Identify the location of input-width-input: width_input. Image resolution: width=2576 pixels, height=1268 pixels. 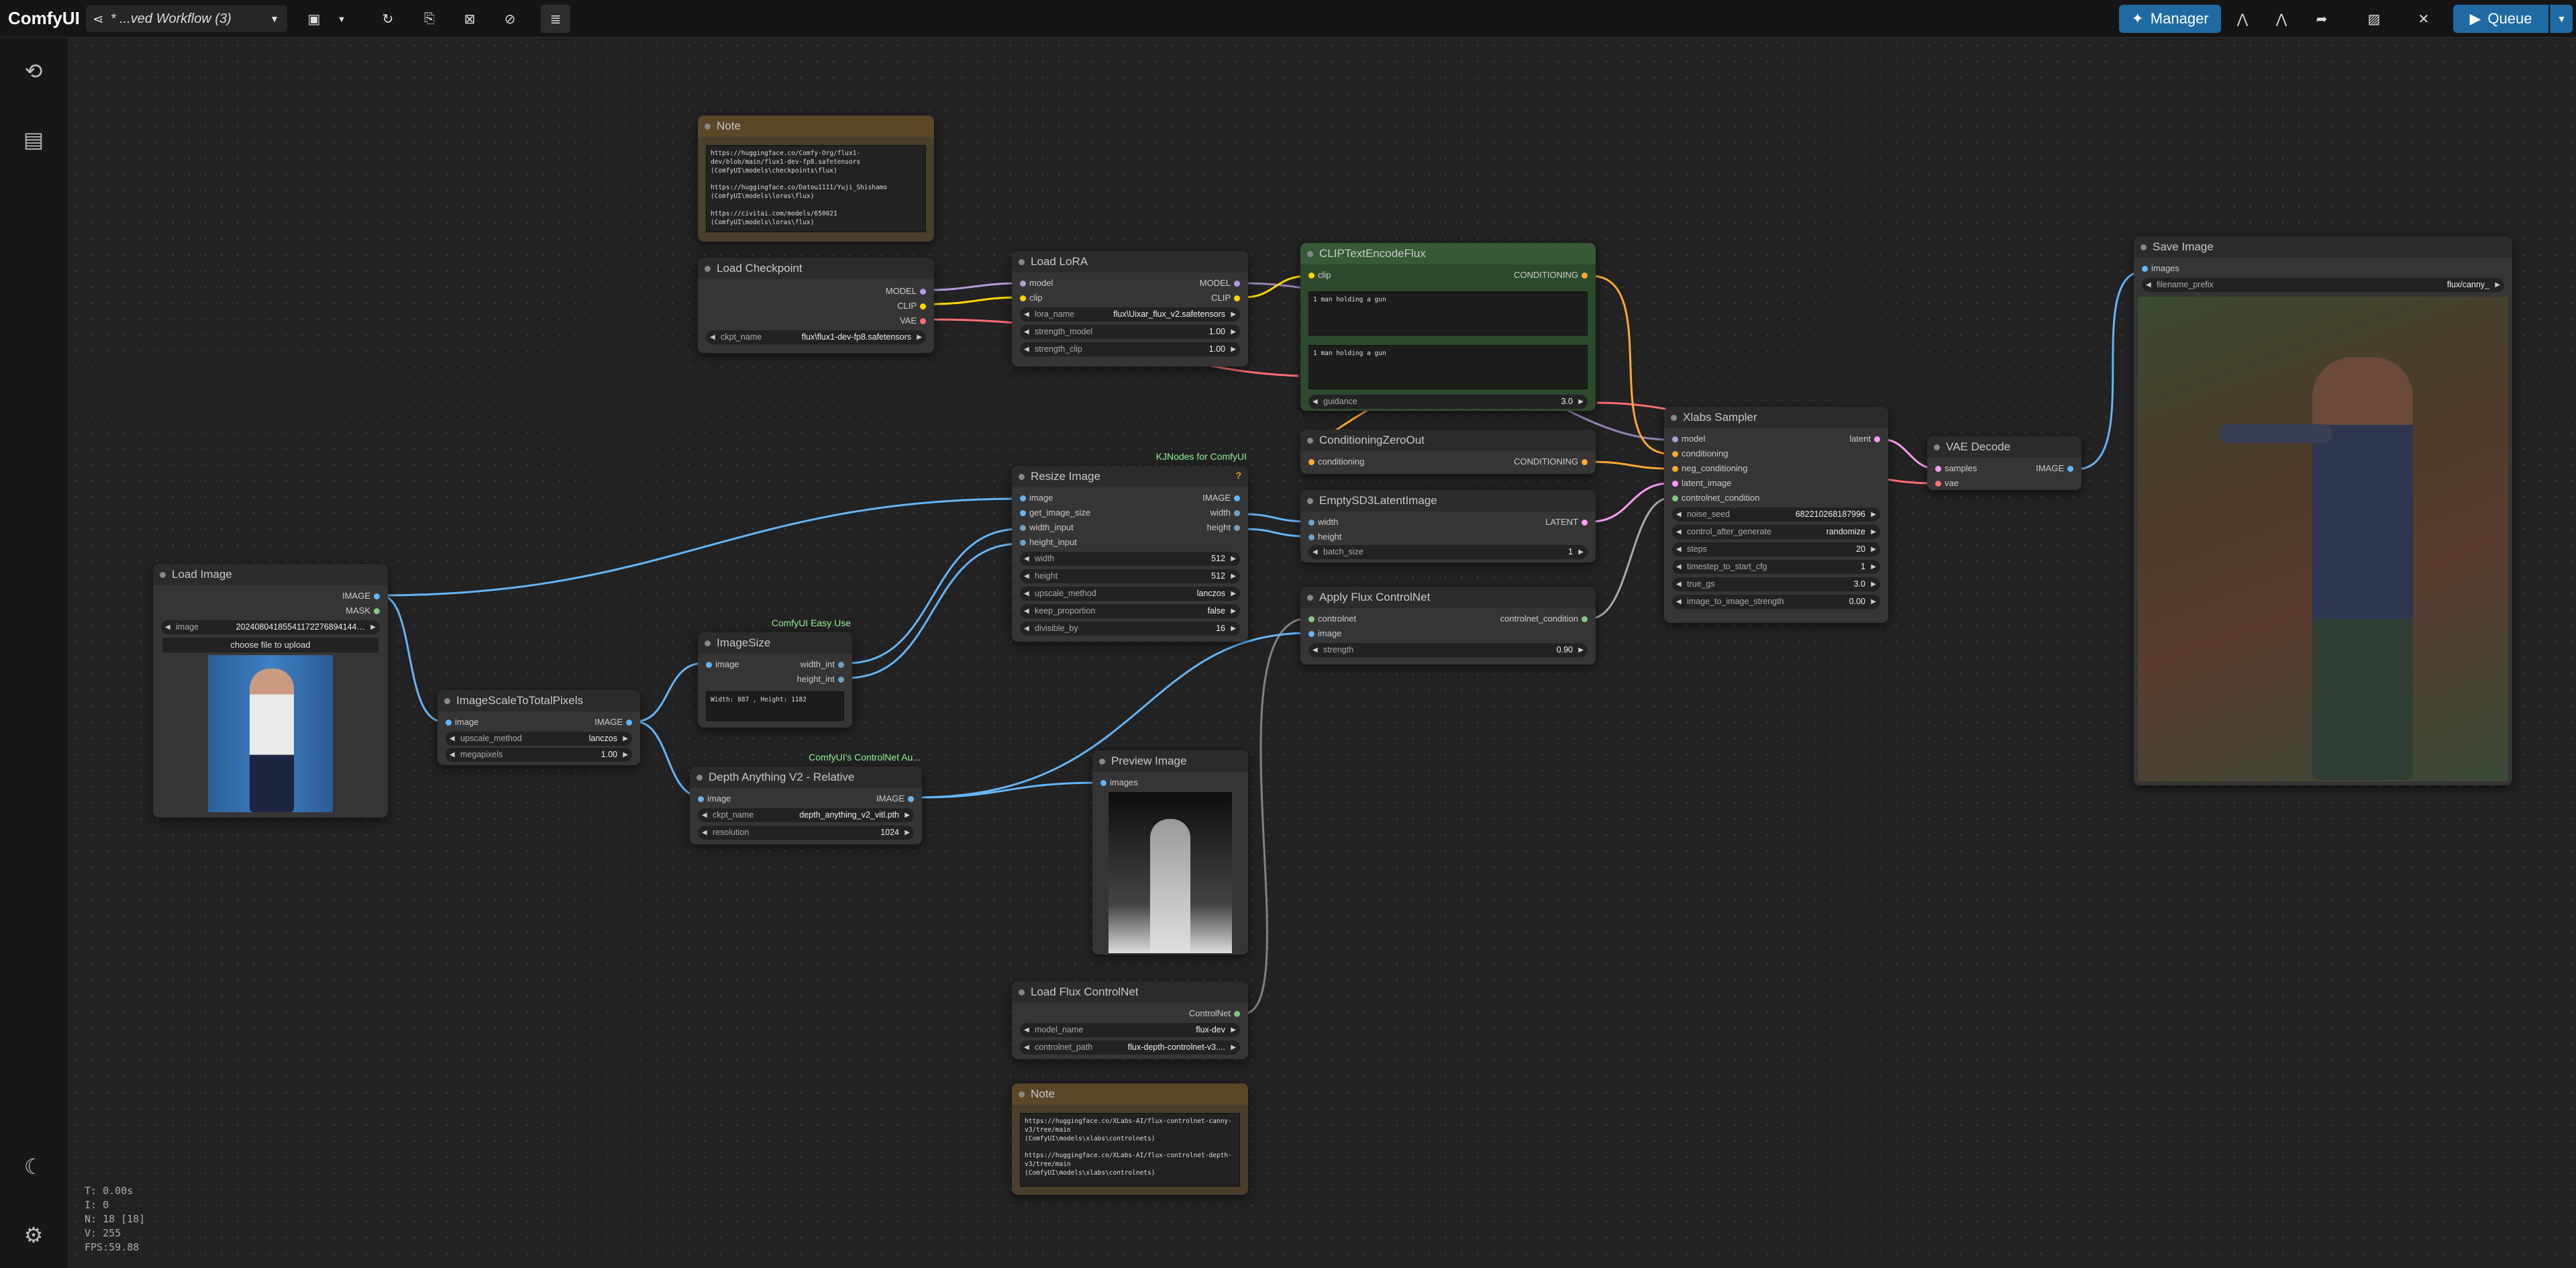
(1047, 527).